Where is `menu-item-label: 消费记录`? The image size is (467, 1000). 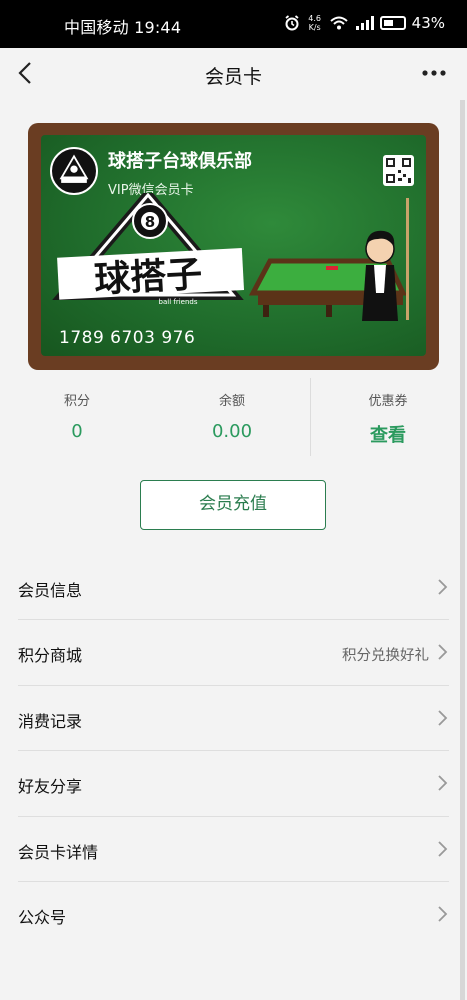
menu-item-label: 消费记录 is located at coordinates (50, 721).